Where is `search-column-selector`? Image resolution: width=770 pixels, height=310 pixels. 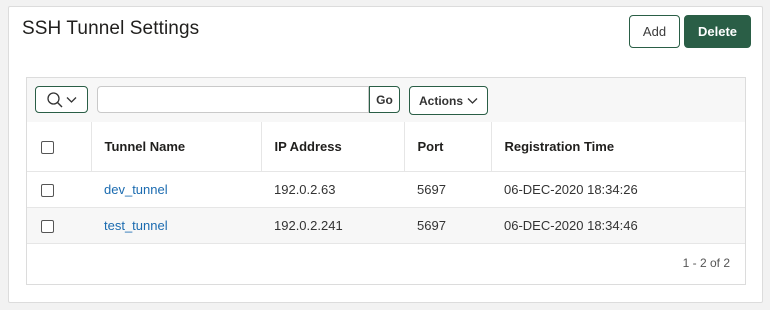
search-column-selector is located at coordinates (61, 99).